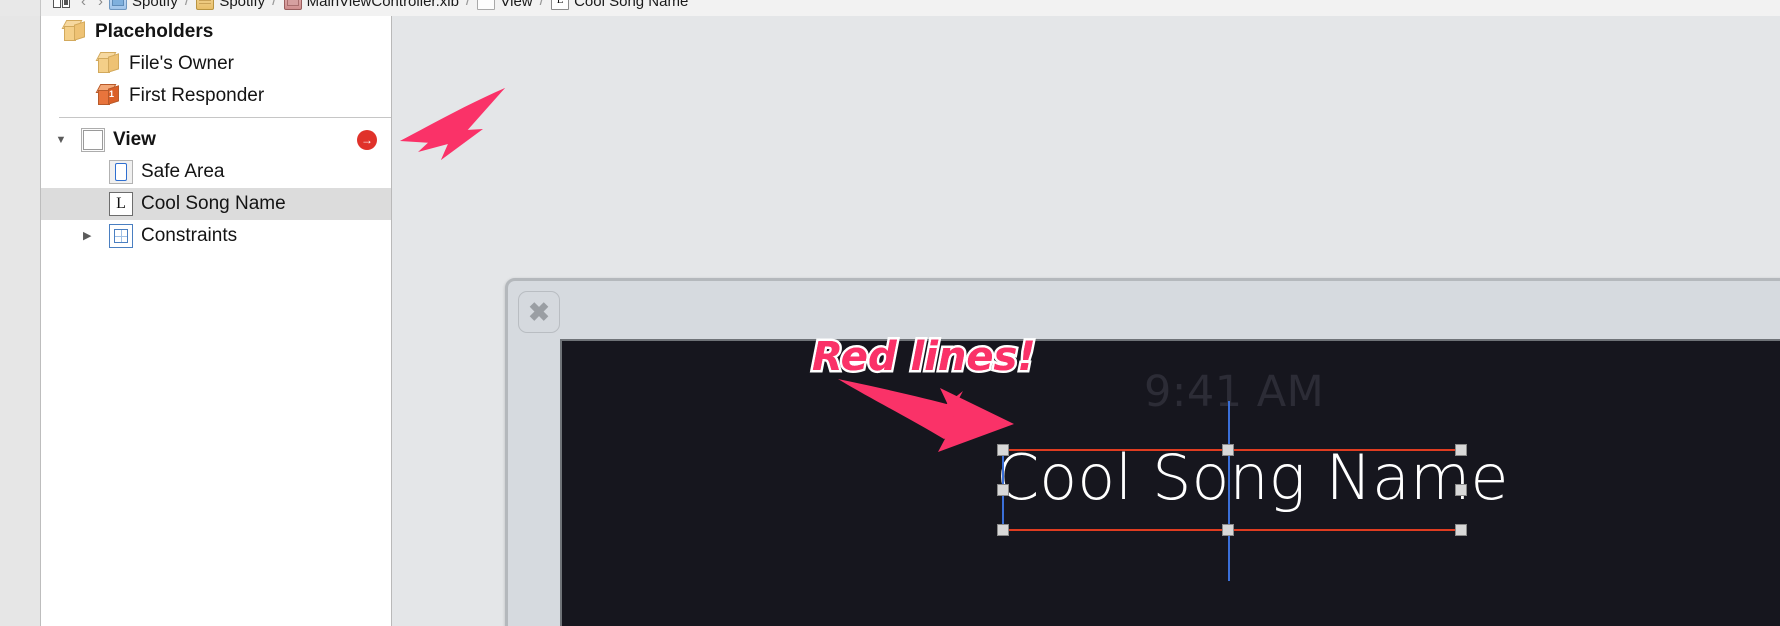 The height and width of the screenshot is (626, 1780). What do you see at coordinates (134, 139) in the screenshot?
I see `outline-row-label: View` at bounding box center [134, 139].